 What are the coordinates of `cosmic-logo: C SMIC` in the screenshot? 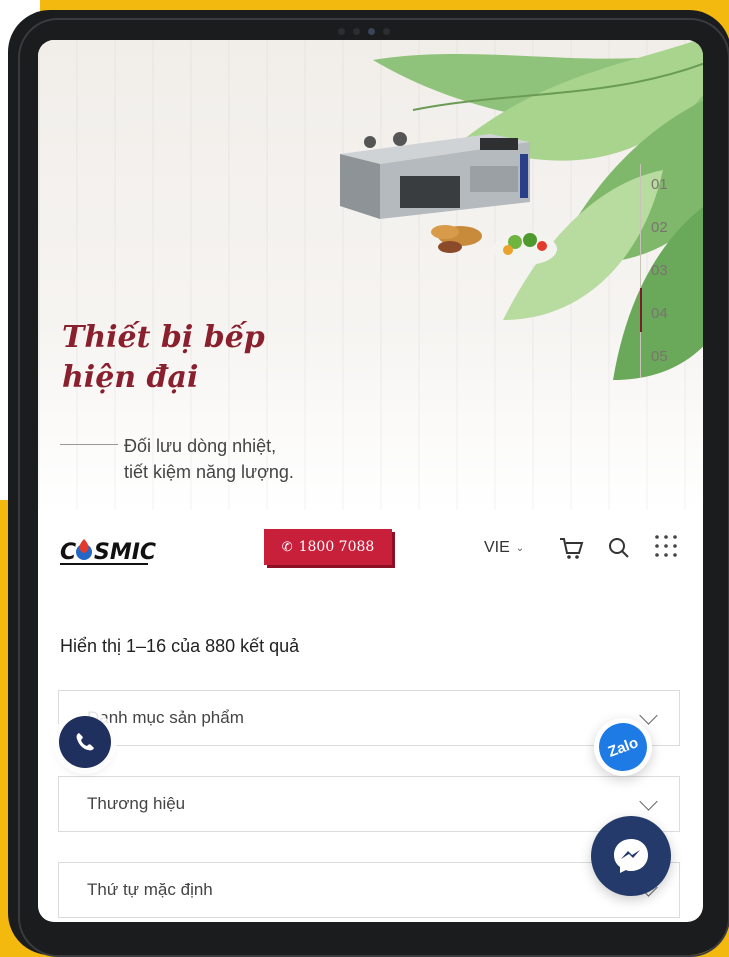 It's located at (115, 550).